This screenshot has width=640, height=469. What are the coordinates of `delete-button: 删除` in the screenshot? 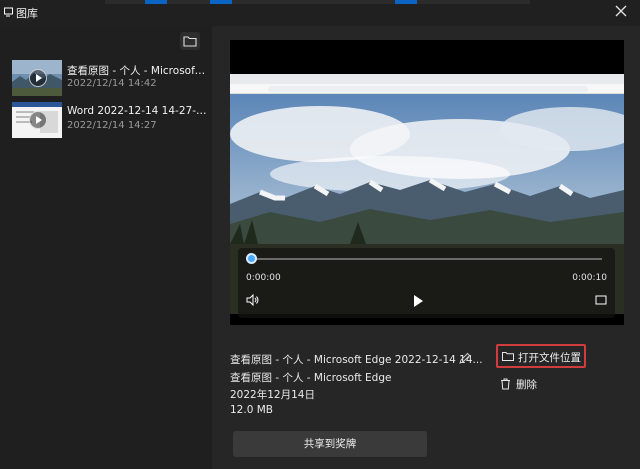 It's located at (530, 385).